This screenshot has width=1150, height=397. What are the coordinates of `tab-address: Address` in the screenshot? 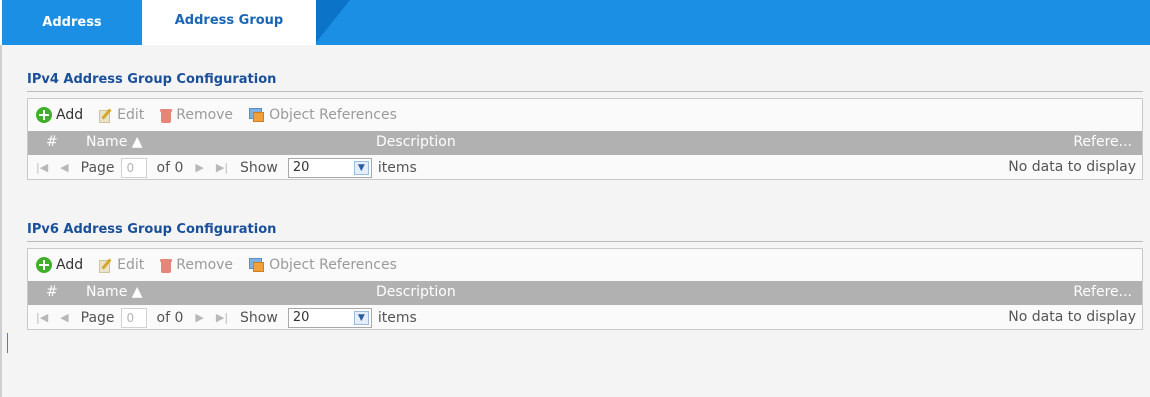 It's located at (72, 22).